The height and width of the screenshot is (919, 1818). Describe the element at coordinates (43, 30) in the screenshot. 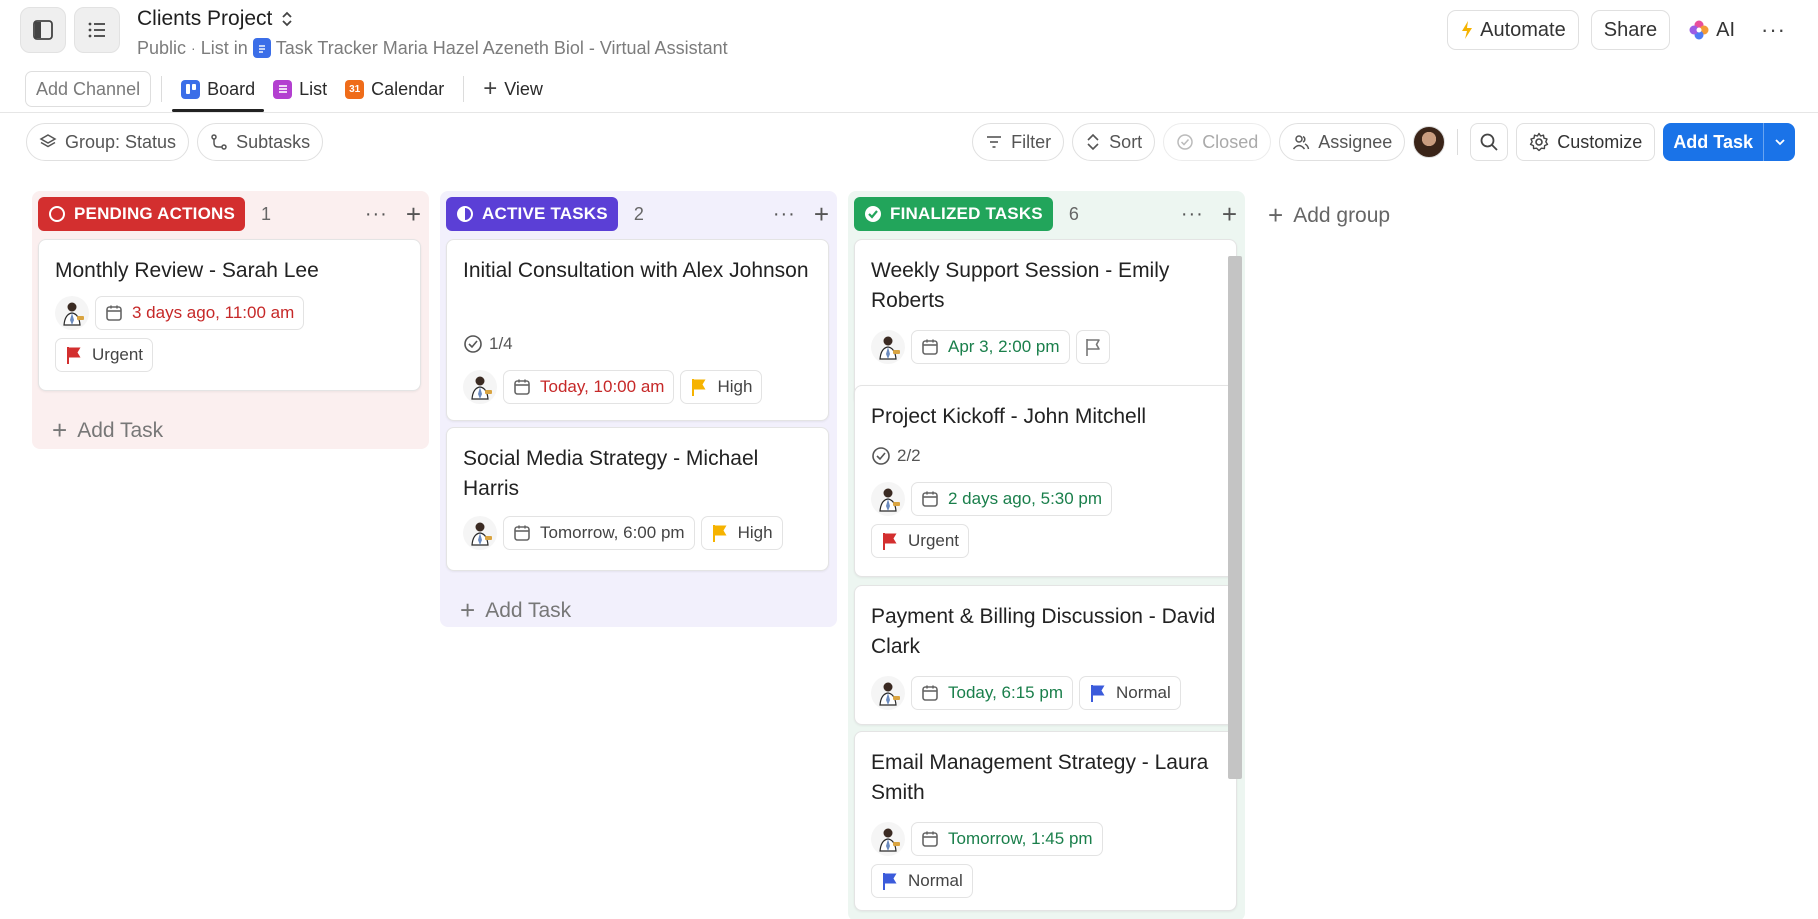

I see `sidebar-toggle-button` at that location.